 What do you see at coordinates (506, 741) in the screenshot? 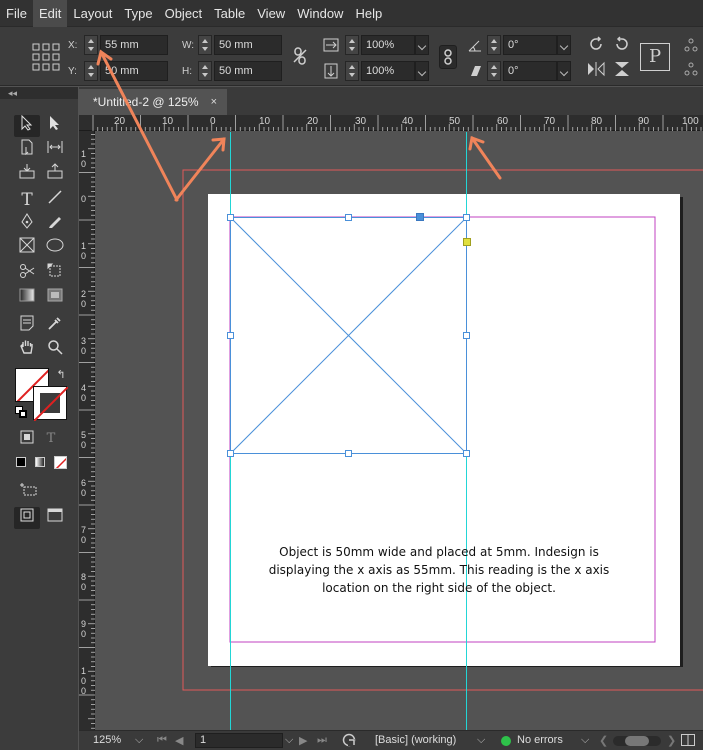
I see `preflight-ok-icon` at bounding box center [506, 741].